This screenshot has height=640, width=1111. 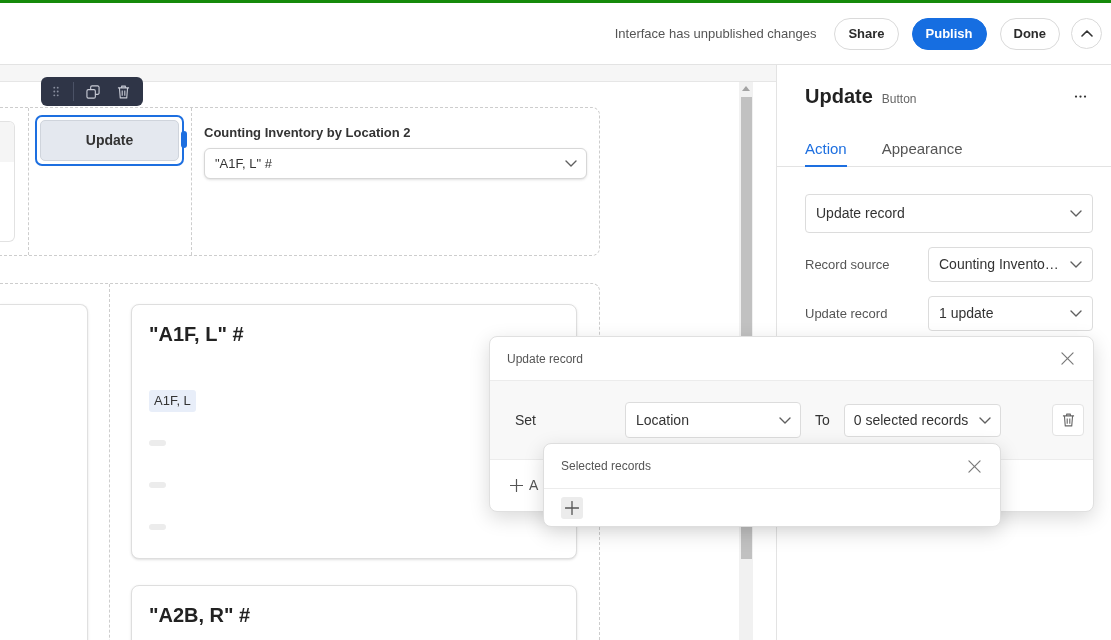 What do you see at coordinates (200, 615) in the screenshot?
I see `card-title: "A2B, R" #` at bounding box center [200, 615].